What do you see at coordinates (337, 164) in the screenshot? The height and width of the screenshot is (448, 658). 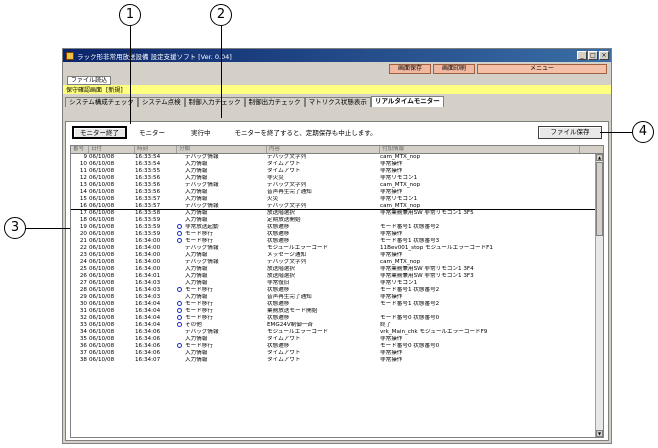 I see `table-row: 10 06/10/08 16:33:54 入力情報 タイムアウト 非常操作` at bounding box center [337, 164].